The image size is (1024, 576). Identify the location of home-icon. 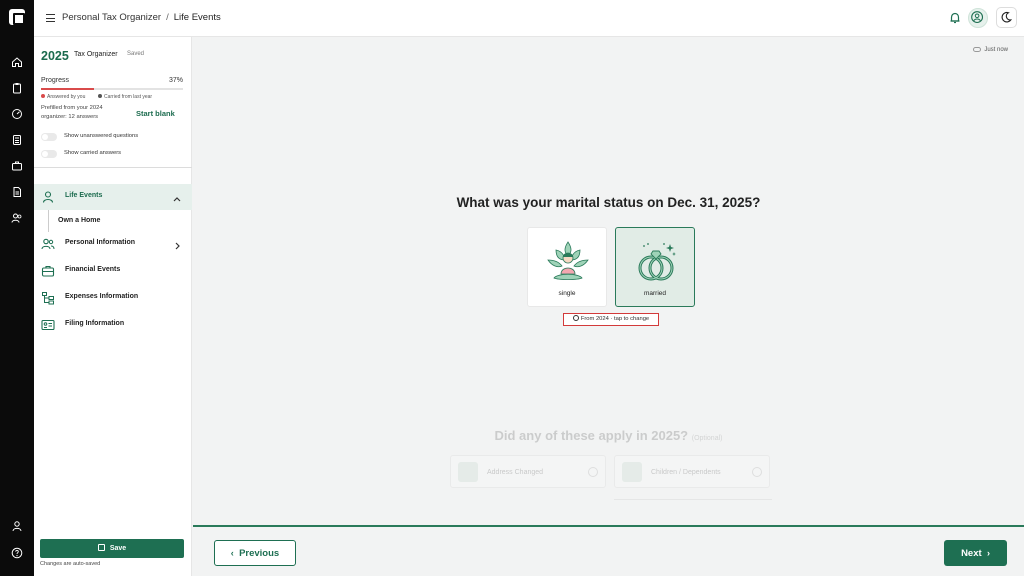
(17, 62).